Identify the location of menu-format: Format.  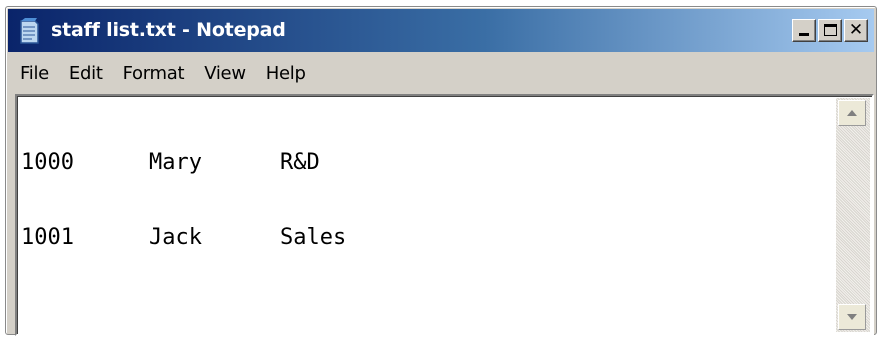
(154, 73).